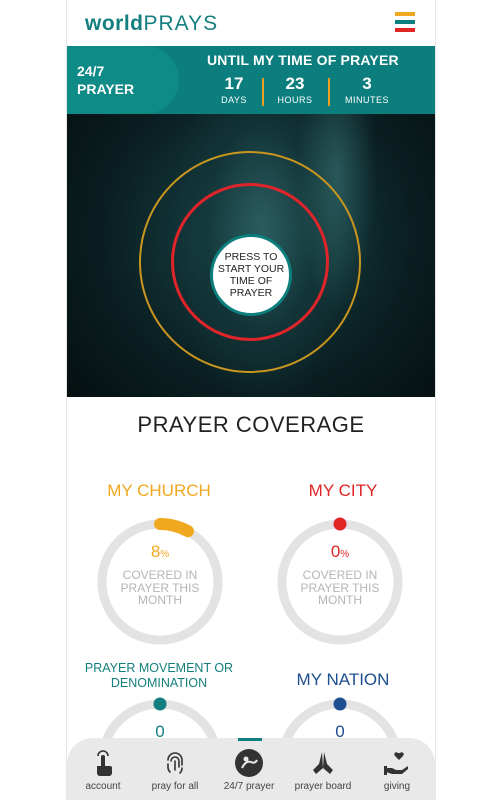  I want to click on my-nation-label: MY NATION, so click(343, 679).